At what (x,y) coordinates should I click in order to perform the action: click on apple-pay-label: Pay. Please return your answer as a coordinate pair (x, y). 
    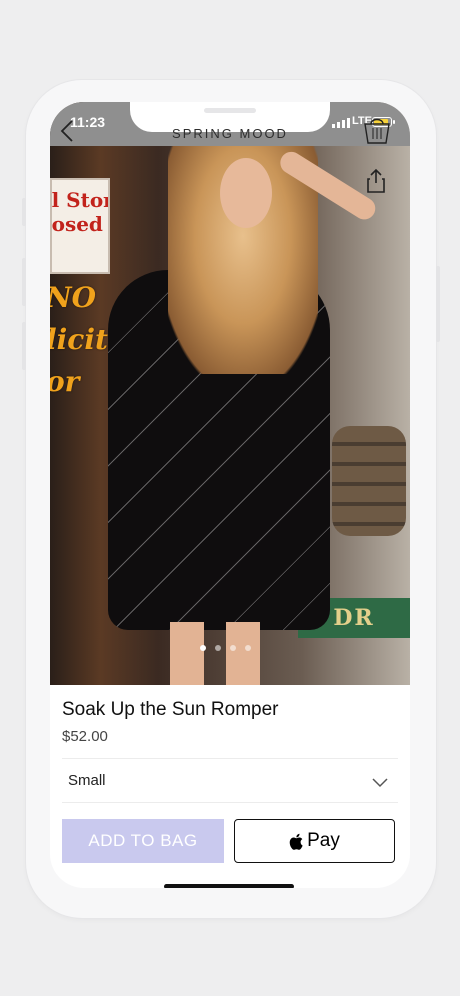
    Looking at the image, I should click on (323, 840).